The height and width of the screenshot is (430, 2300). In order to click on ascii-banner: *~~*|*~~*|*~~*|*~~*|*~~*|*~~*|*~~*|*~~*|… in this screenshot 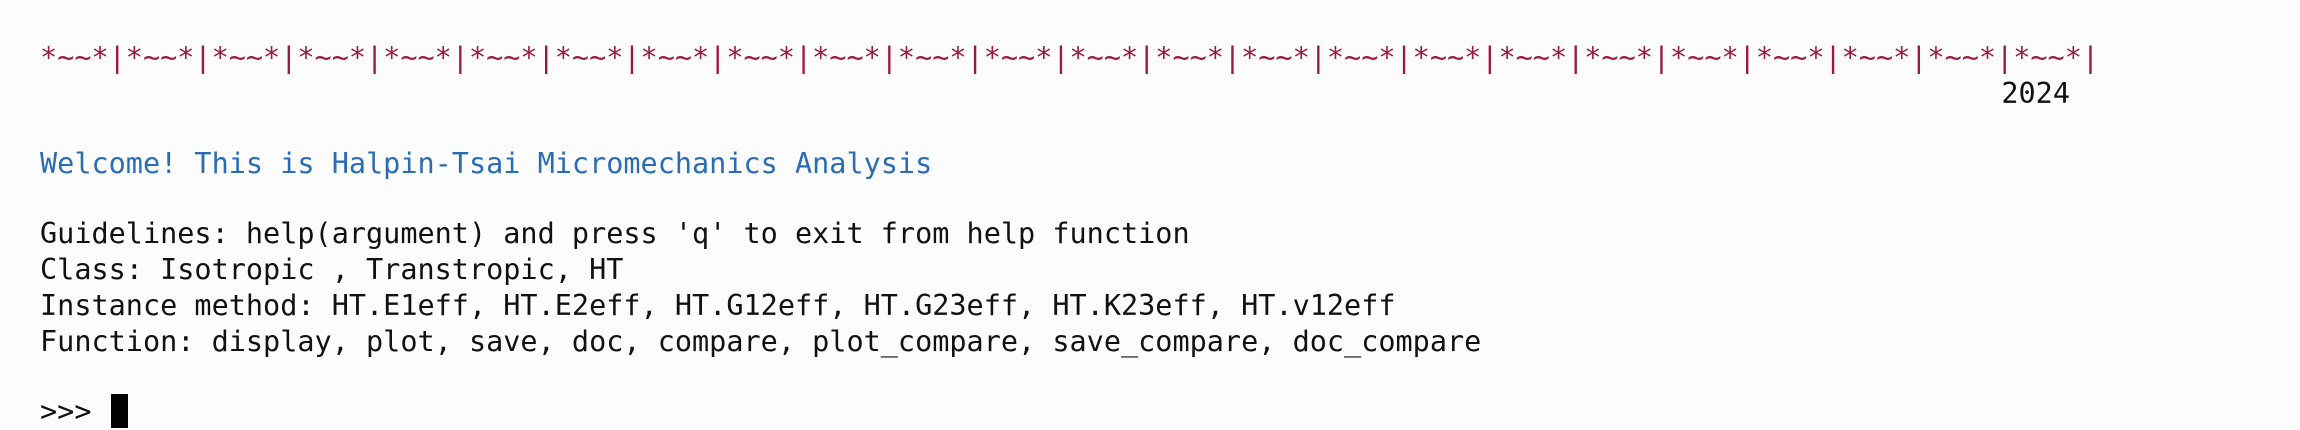, I will do `click(1070, 57)`.